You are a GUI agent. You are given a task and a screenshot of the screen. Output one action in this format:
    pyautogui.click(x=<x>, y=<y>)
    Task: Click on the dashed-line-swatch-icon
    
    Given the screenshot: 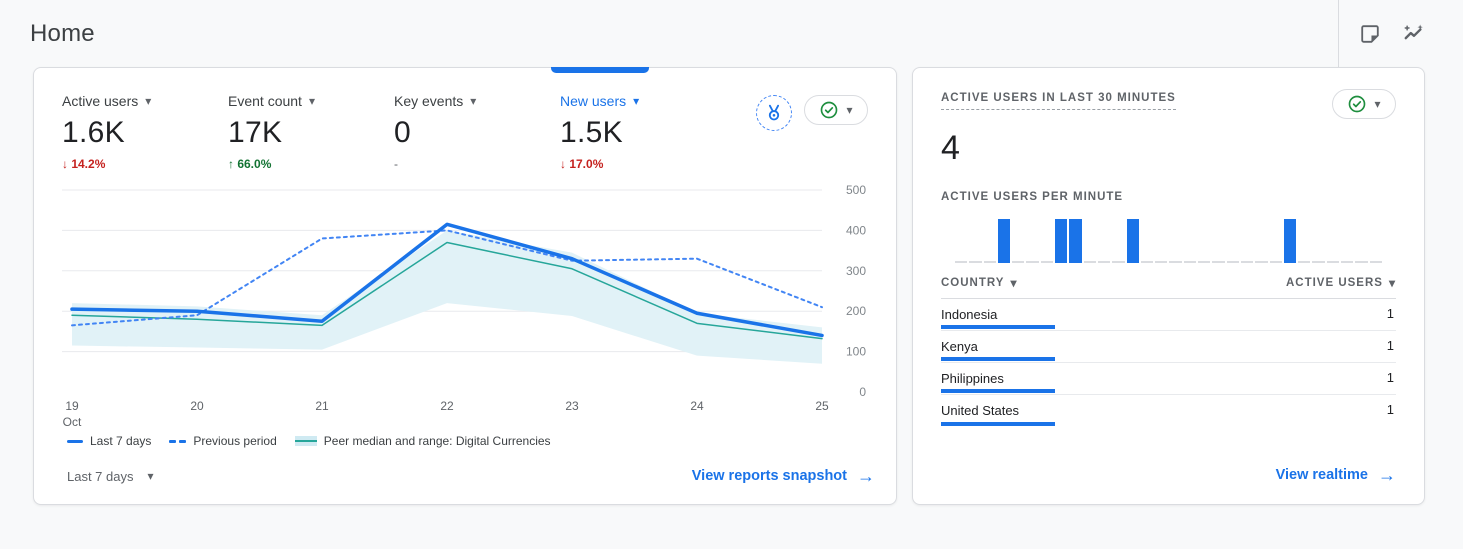 What is the action you would take?
    pyautogui.click(x=178, y=441)
    